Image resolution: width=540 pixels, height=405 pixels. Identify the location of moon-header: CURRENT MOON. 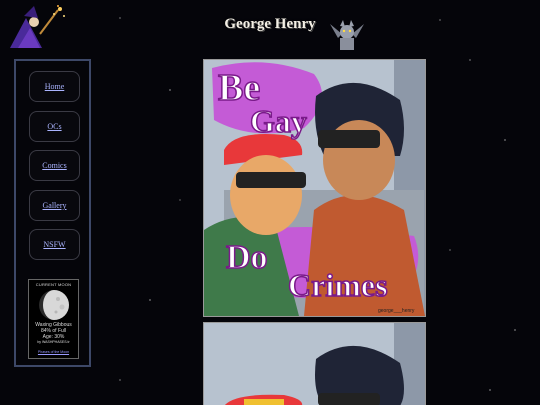
(53, 284).